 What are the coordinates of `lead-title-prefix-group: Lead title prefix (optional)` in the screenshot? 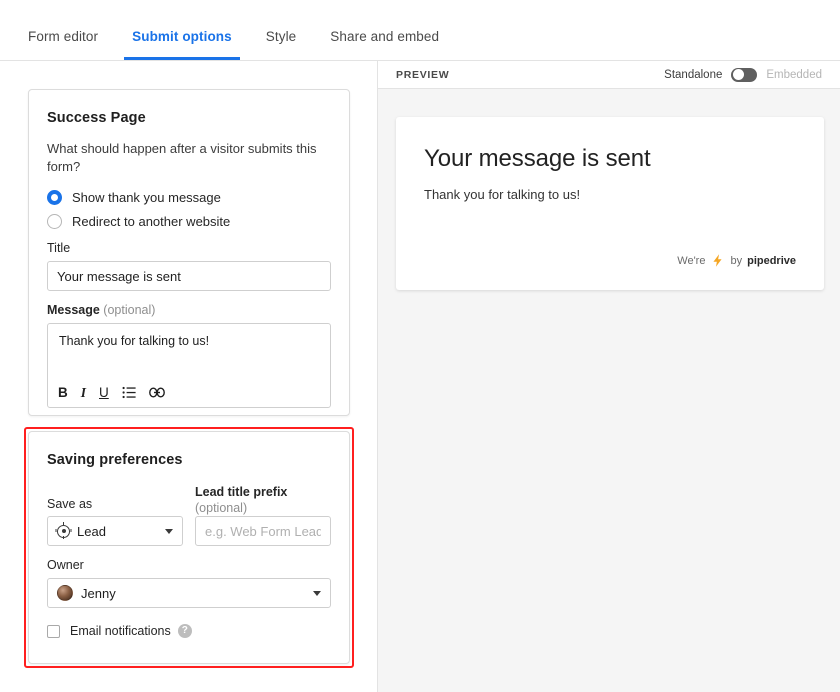 It's located at (263, 514).